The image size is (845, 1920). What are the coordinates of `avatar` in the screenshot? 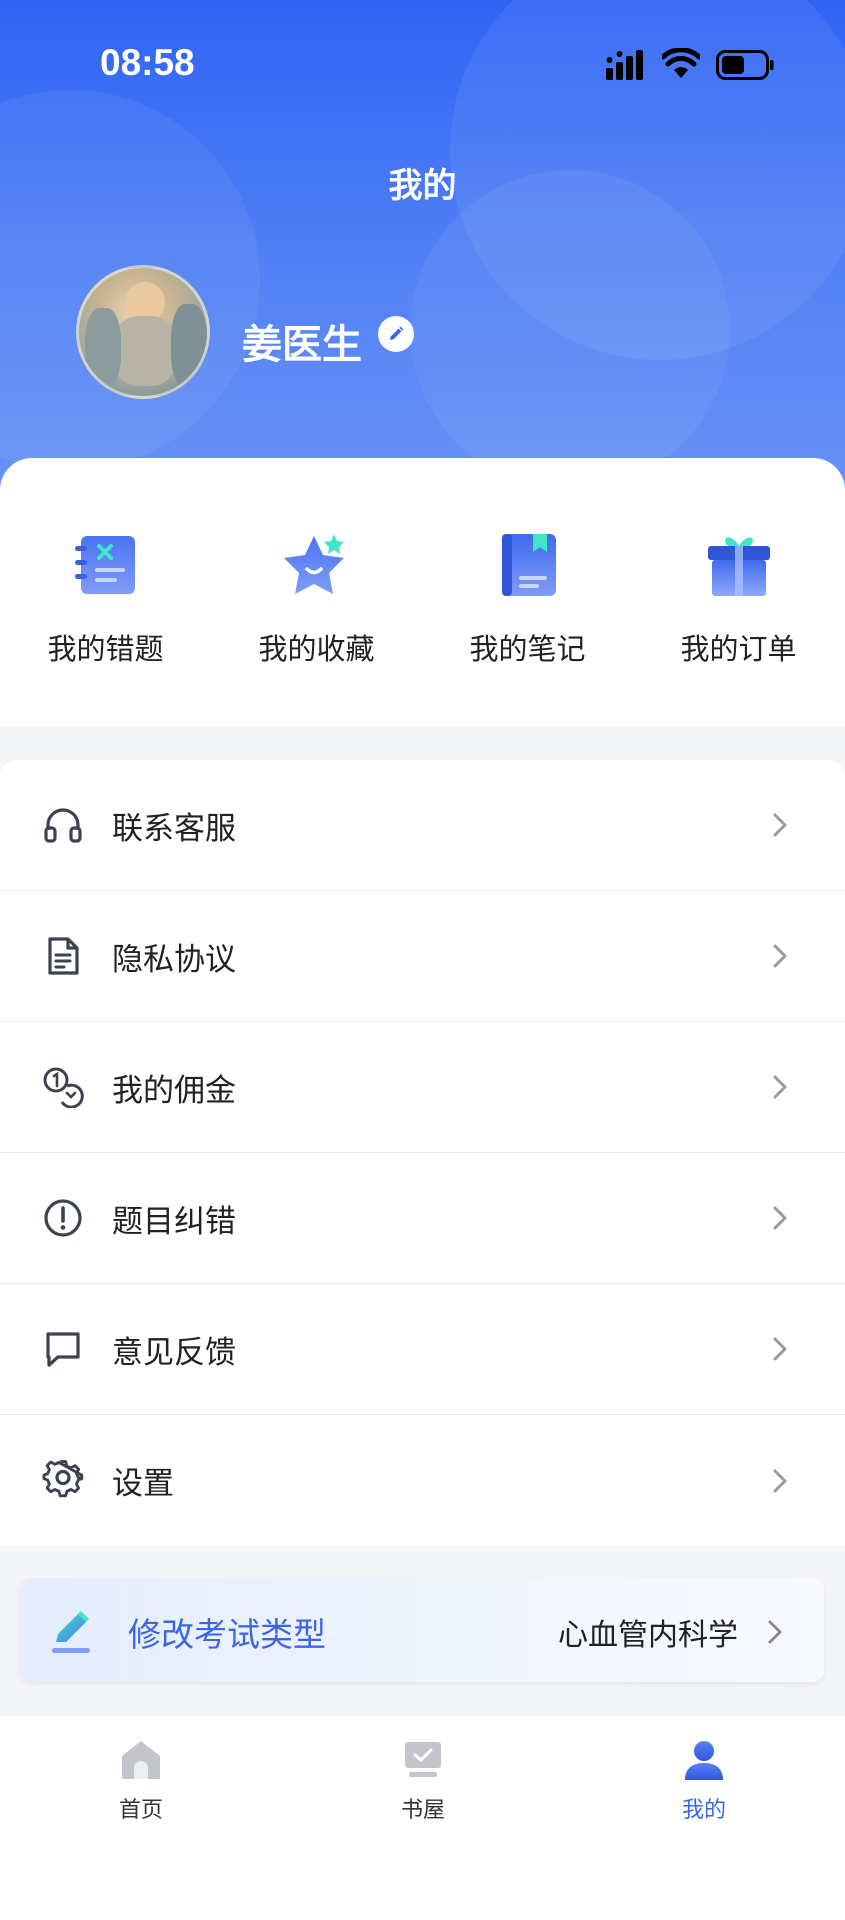 It's located at (143, 332).